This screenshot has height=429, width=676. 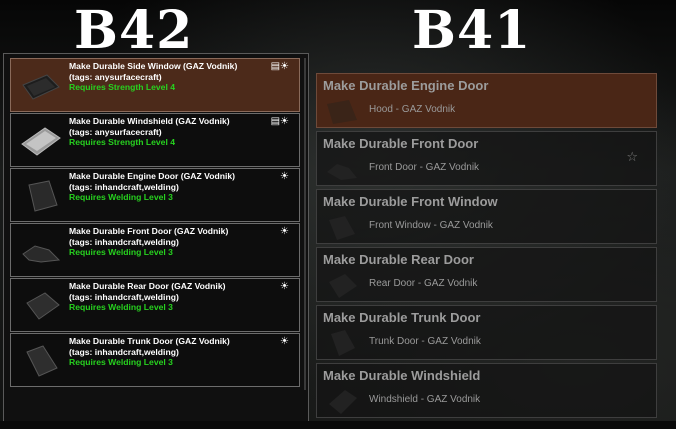 What do you see at coordinates (41, 87) in the screenshot?
I see `side-window-icon` at bounding box center [41, 87].